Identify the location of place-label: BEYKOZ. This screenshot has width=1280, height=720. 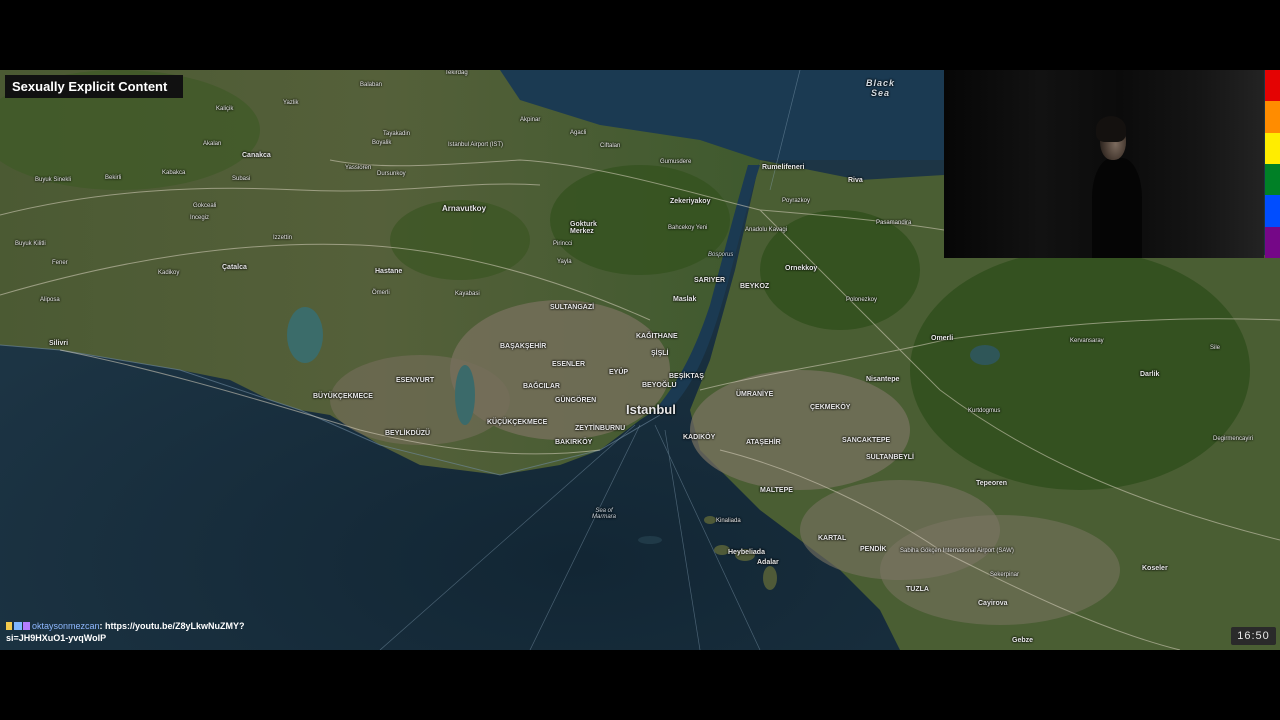
(755, 286).